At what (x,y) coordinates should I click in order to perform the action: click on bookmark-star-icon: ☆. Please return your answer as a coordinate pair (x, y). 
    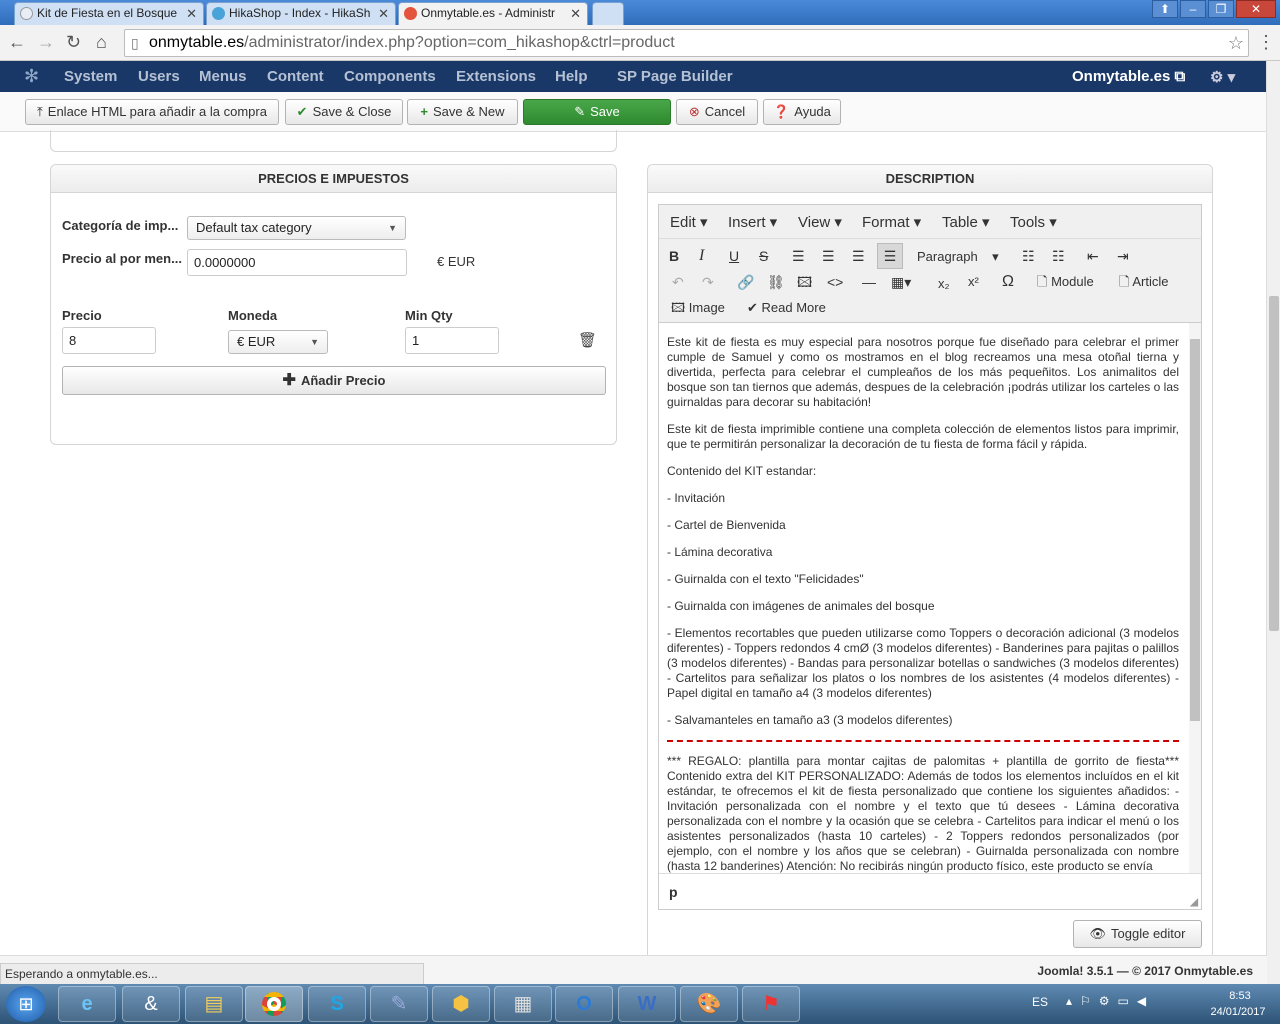
    Looking at the image, I should click on (1236, 43).